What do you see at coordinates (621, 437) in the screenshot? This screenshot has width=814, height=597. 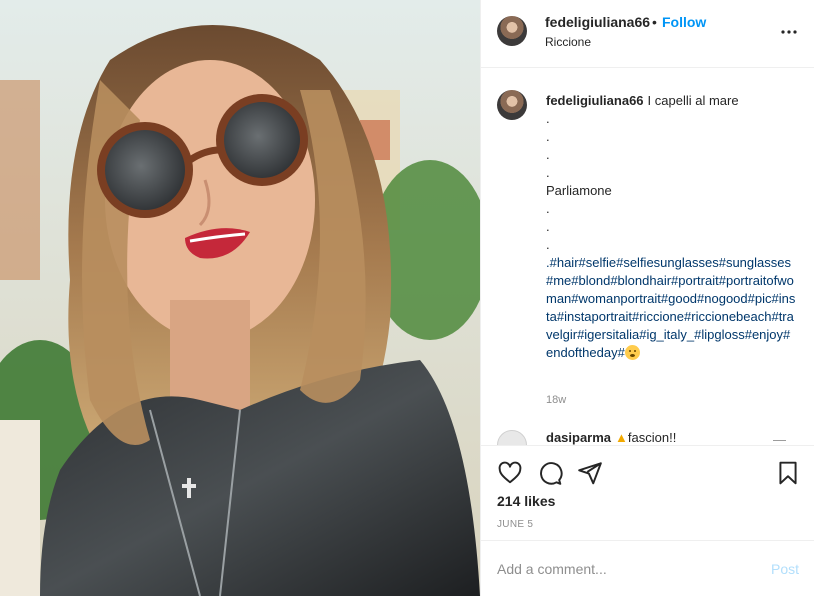 I see `clapping-hands-icon: ▲` at bounding box center [621, 437].